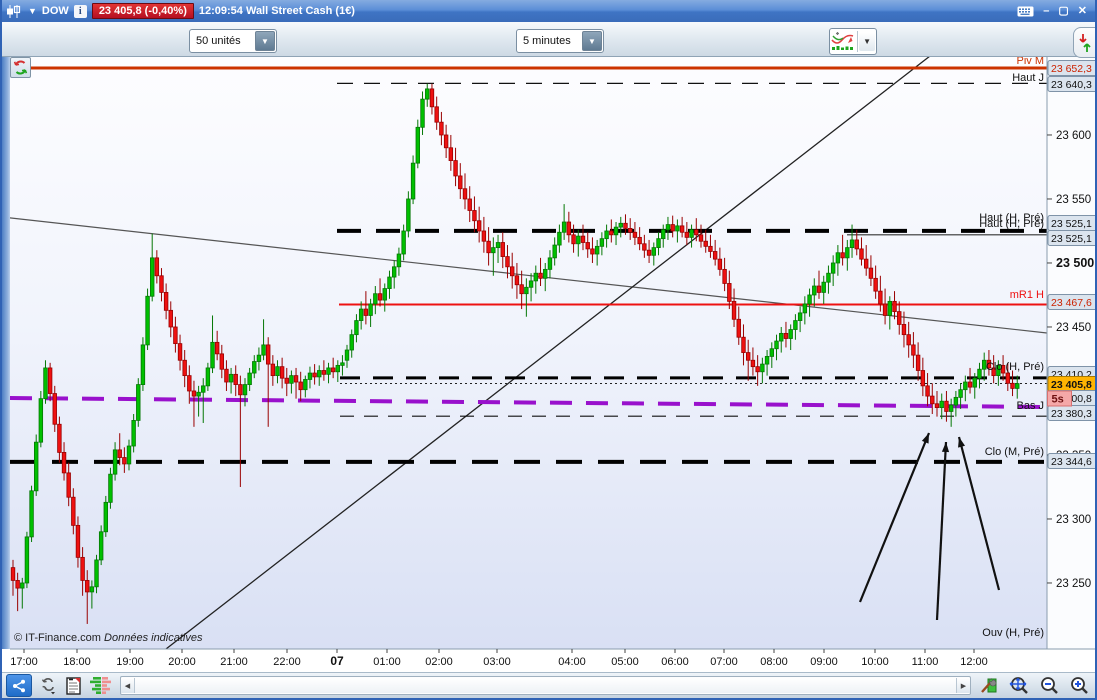 The width and height of the screenshot is (1097, 700). Describe the element at coordinates (1046, 11) in the screenshot. I see `minimize-button: –` at that location.